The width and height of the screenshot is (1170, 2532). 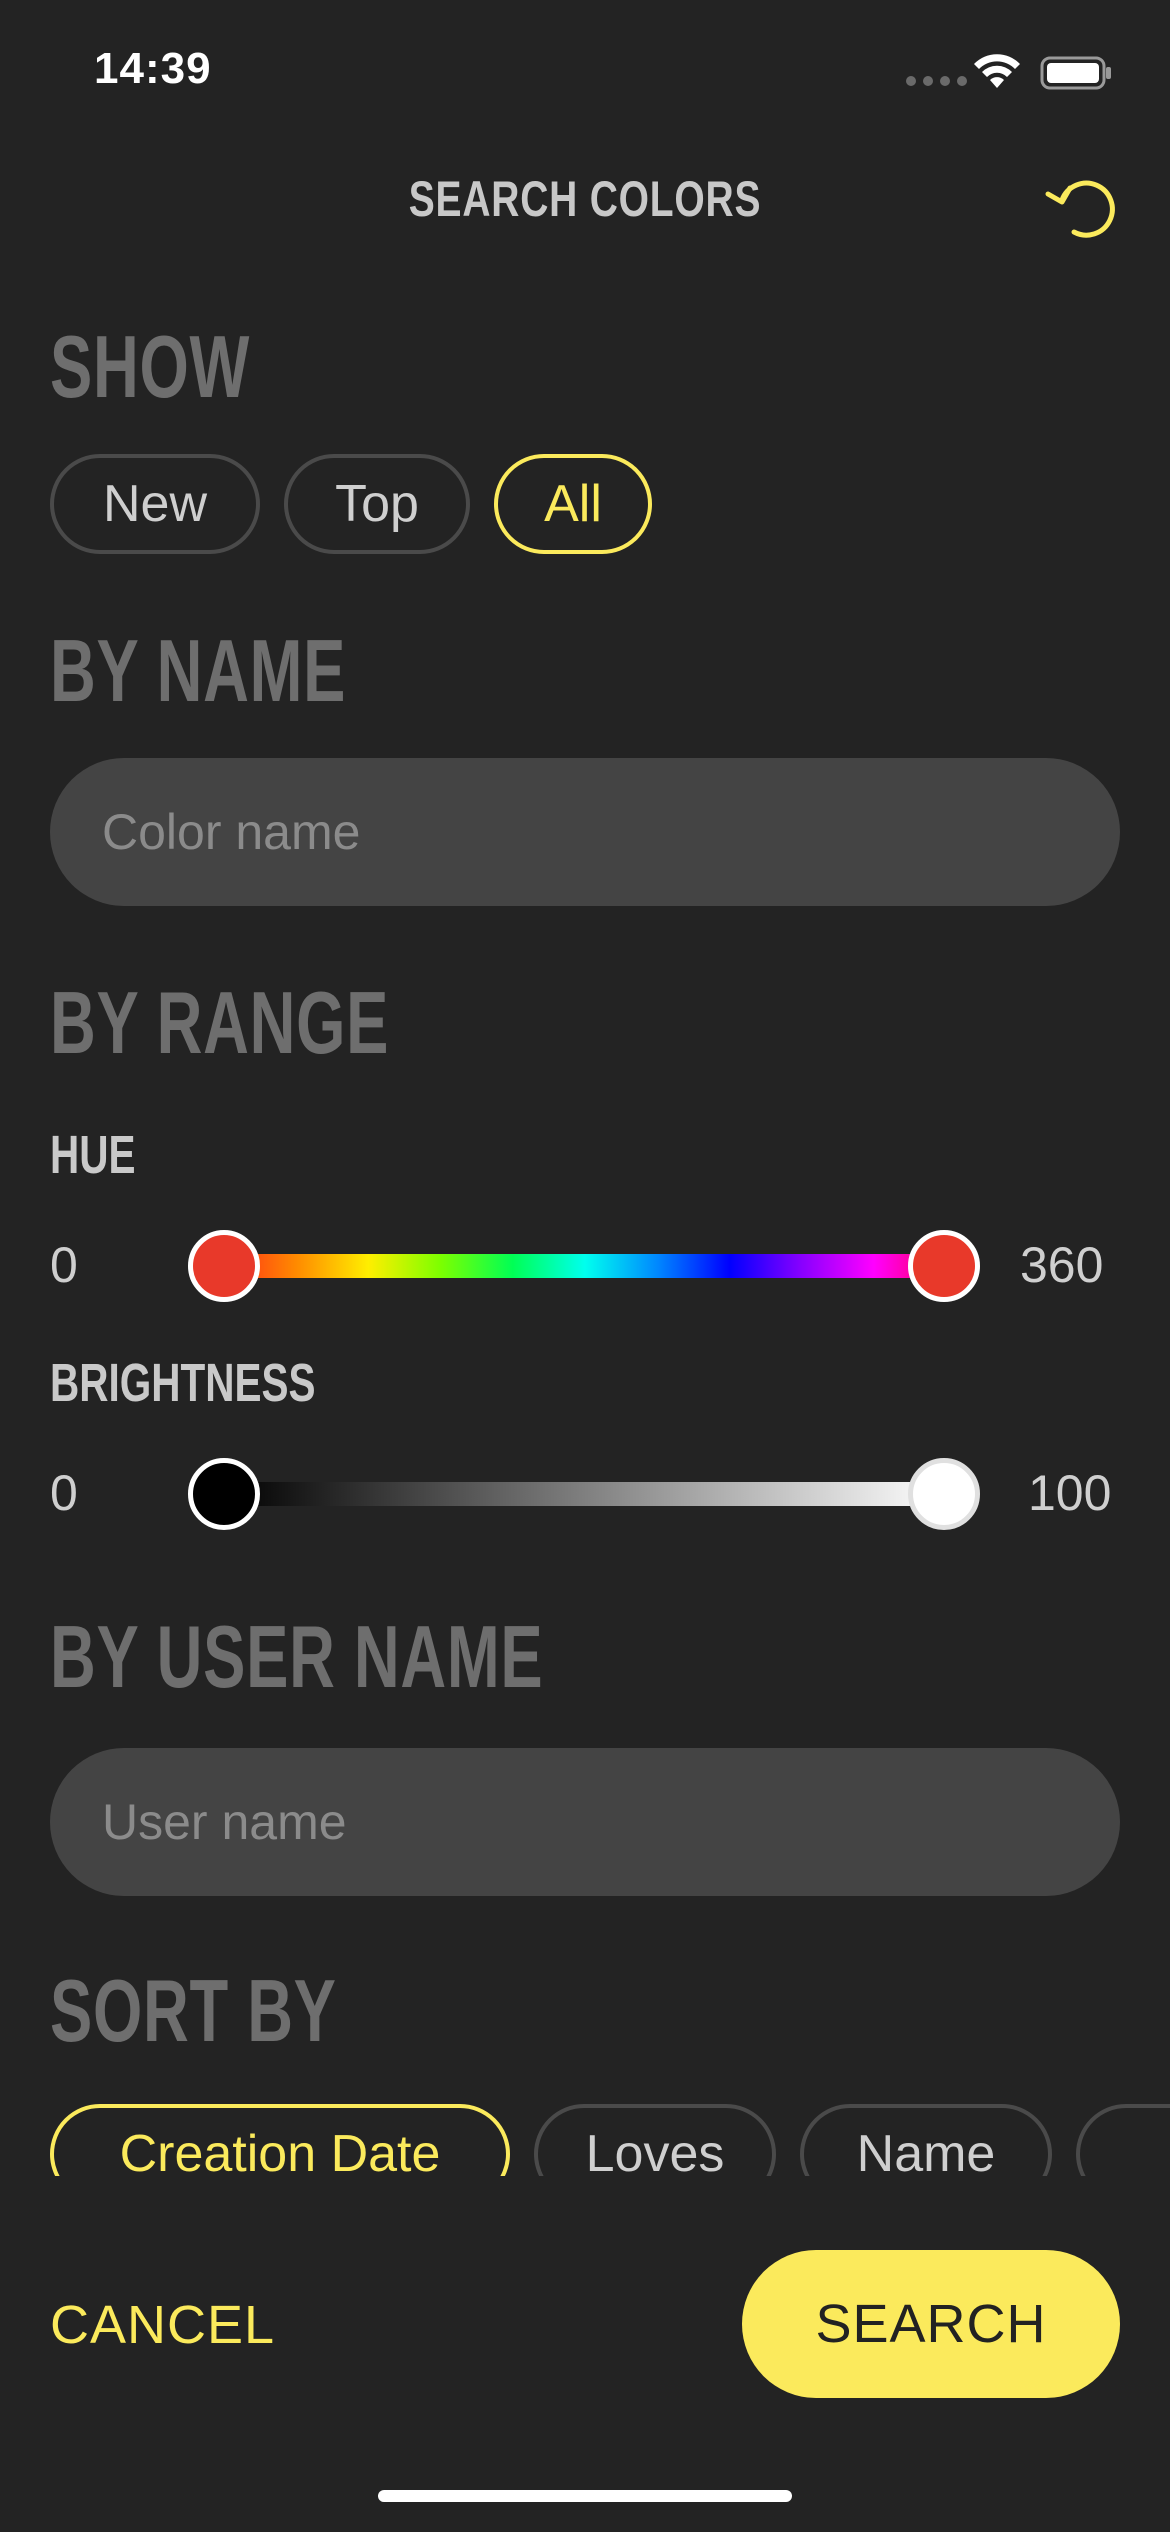 I want to click on by-user-name-heading: BY USER NAME, so click(x=297, y=1656).